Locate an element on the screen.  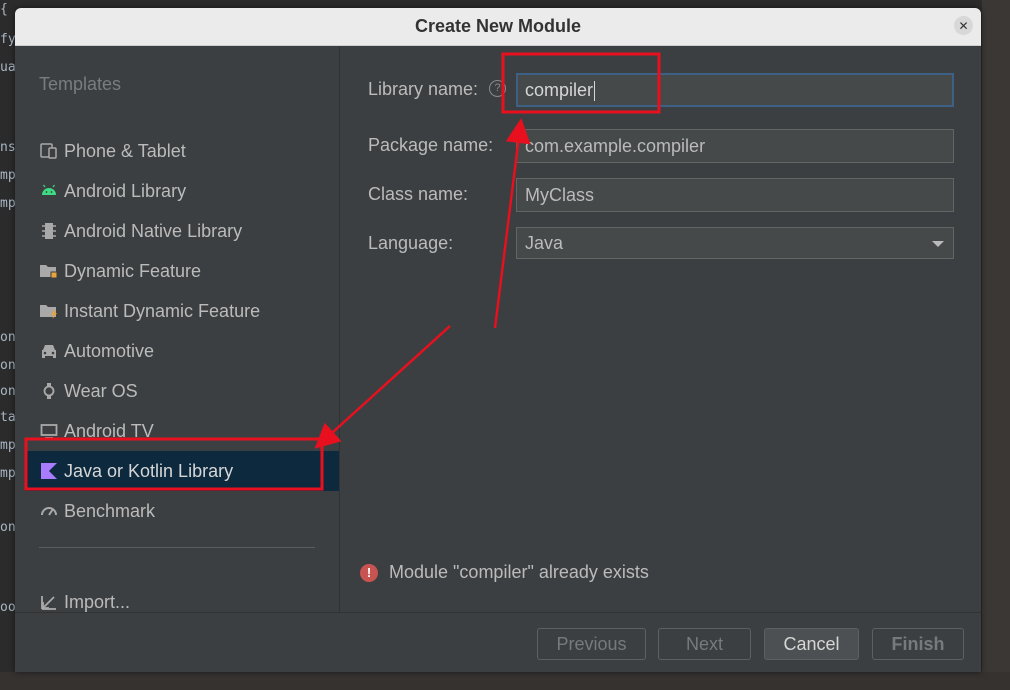
finish-button: Finish is located at coordinates (918, 644).